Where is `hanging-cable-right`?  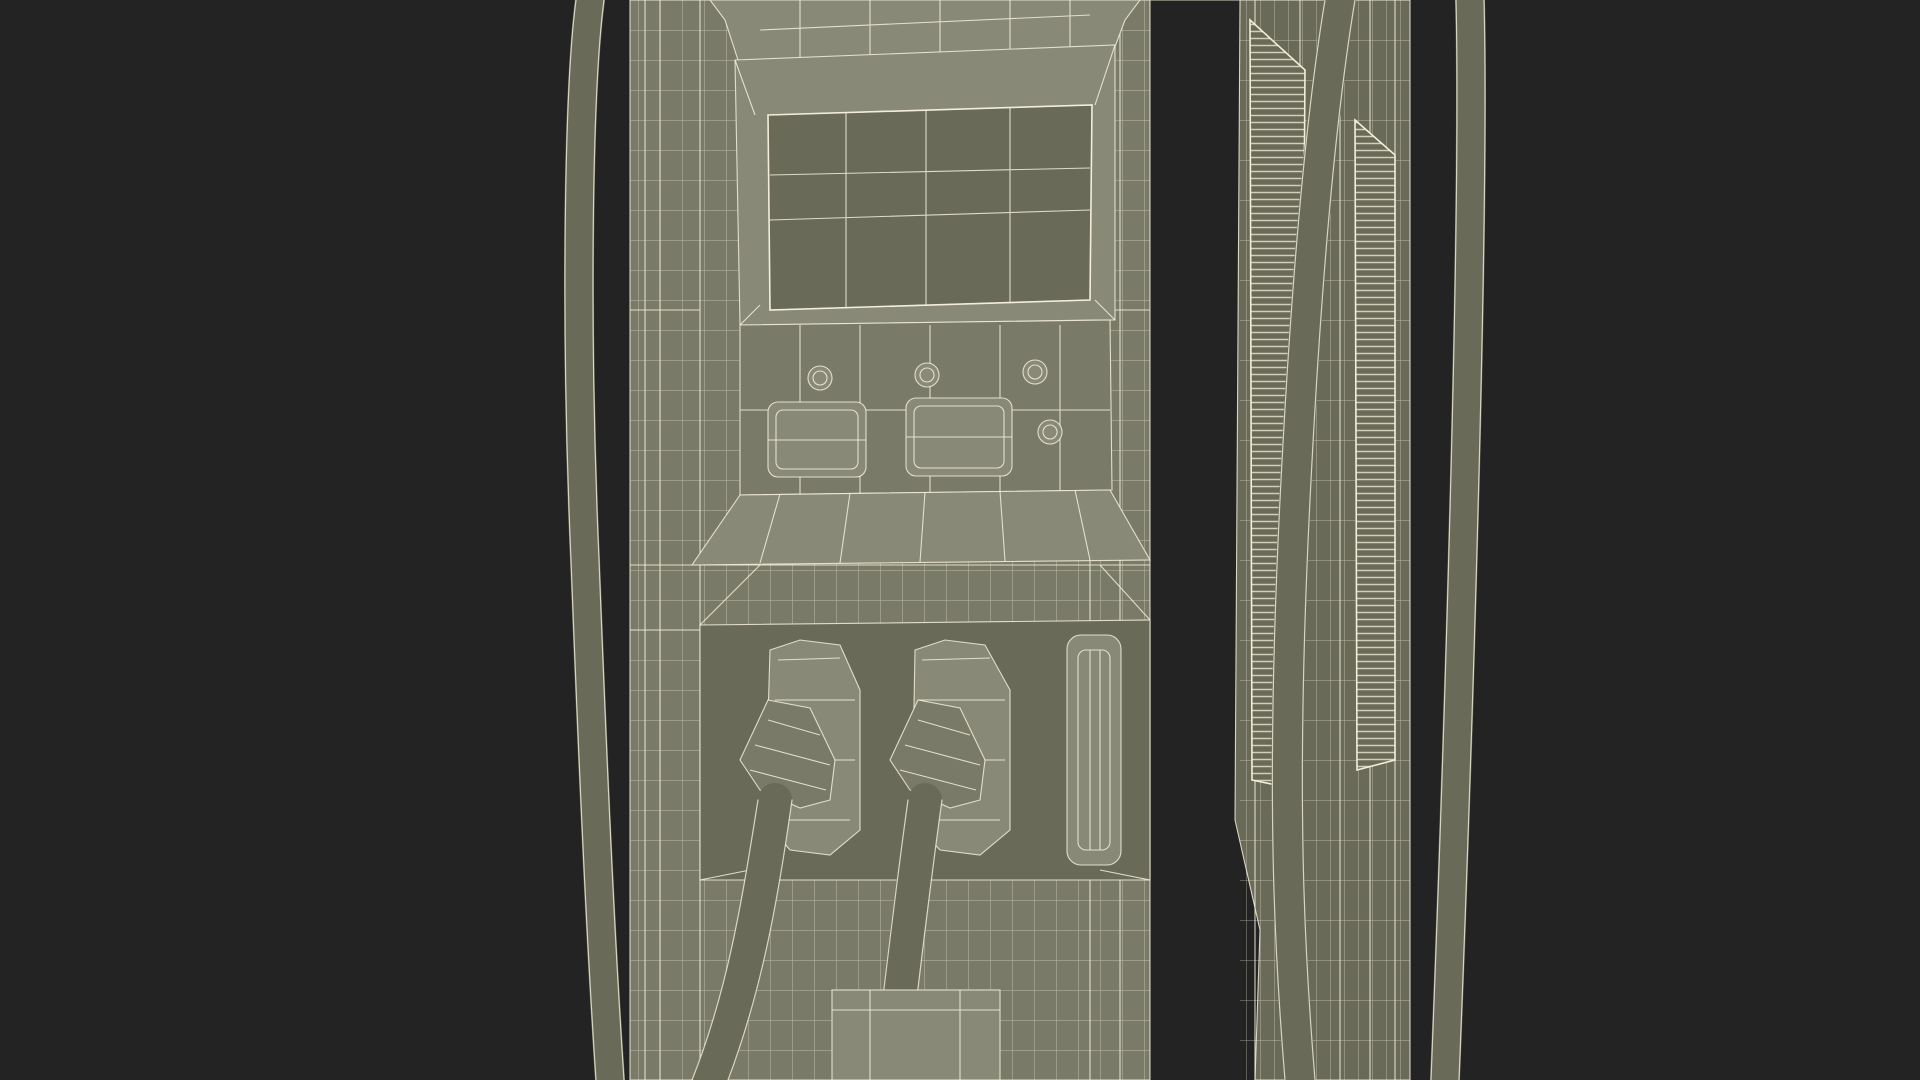 hanging-cable-right is located at coordinates (1458, 540).